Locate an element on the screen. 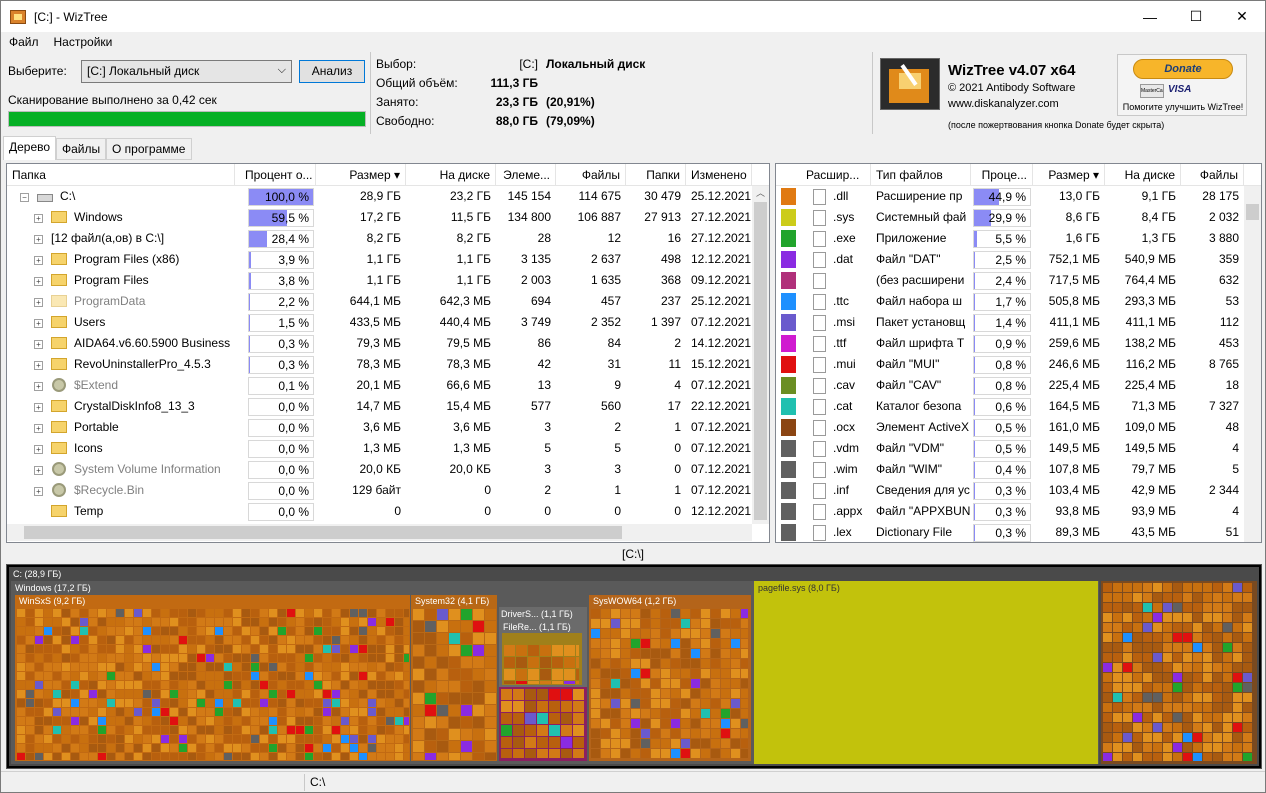 The height and width of the screenshot is (793, 1266). tree-row: + Portable 0,0 % 3,6 МБ 3,6 МБ 3 2 1 07.12.2021 is located at coordinates (388, 427).